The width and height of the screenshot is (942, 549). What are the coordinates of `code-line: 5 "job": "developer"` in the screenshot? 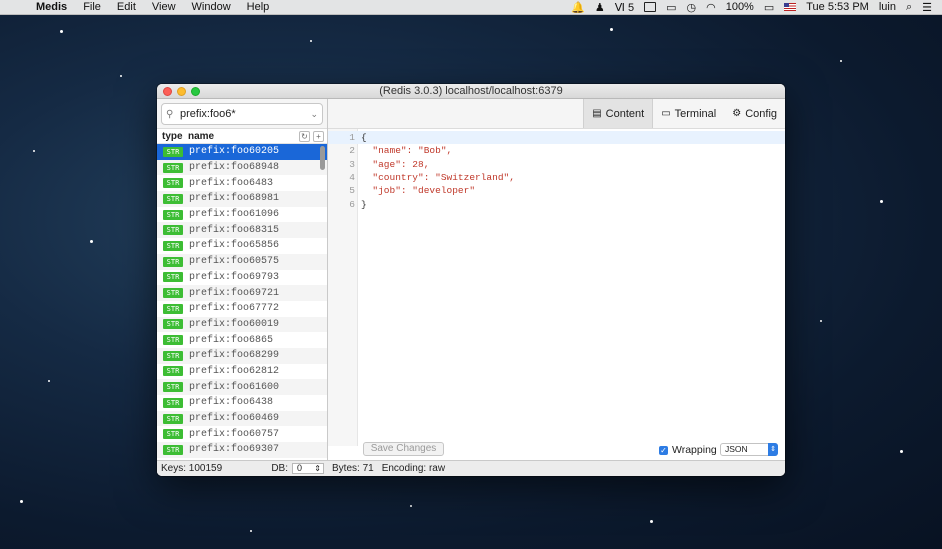 It's located at (556, 190).